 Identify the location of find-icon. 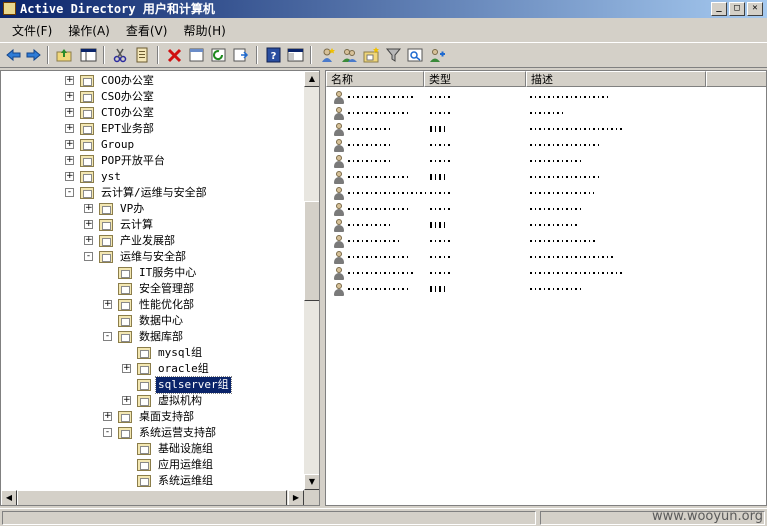
(415, 55).